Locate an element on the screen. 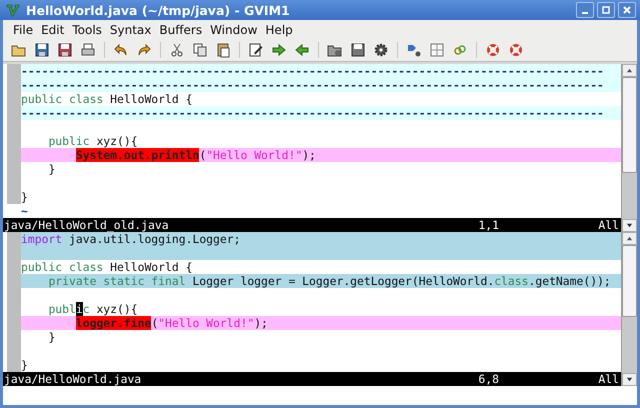 This screenshot has height=408, width=640. code-text: java.util.logging.Logger; is located at coordinates (154, 239).